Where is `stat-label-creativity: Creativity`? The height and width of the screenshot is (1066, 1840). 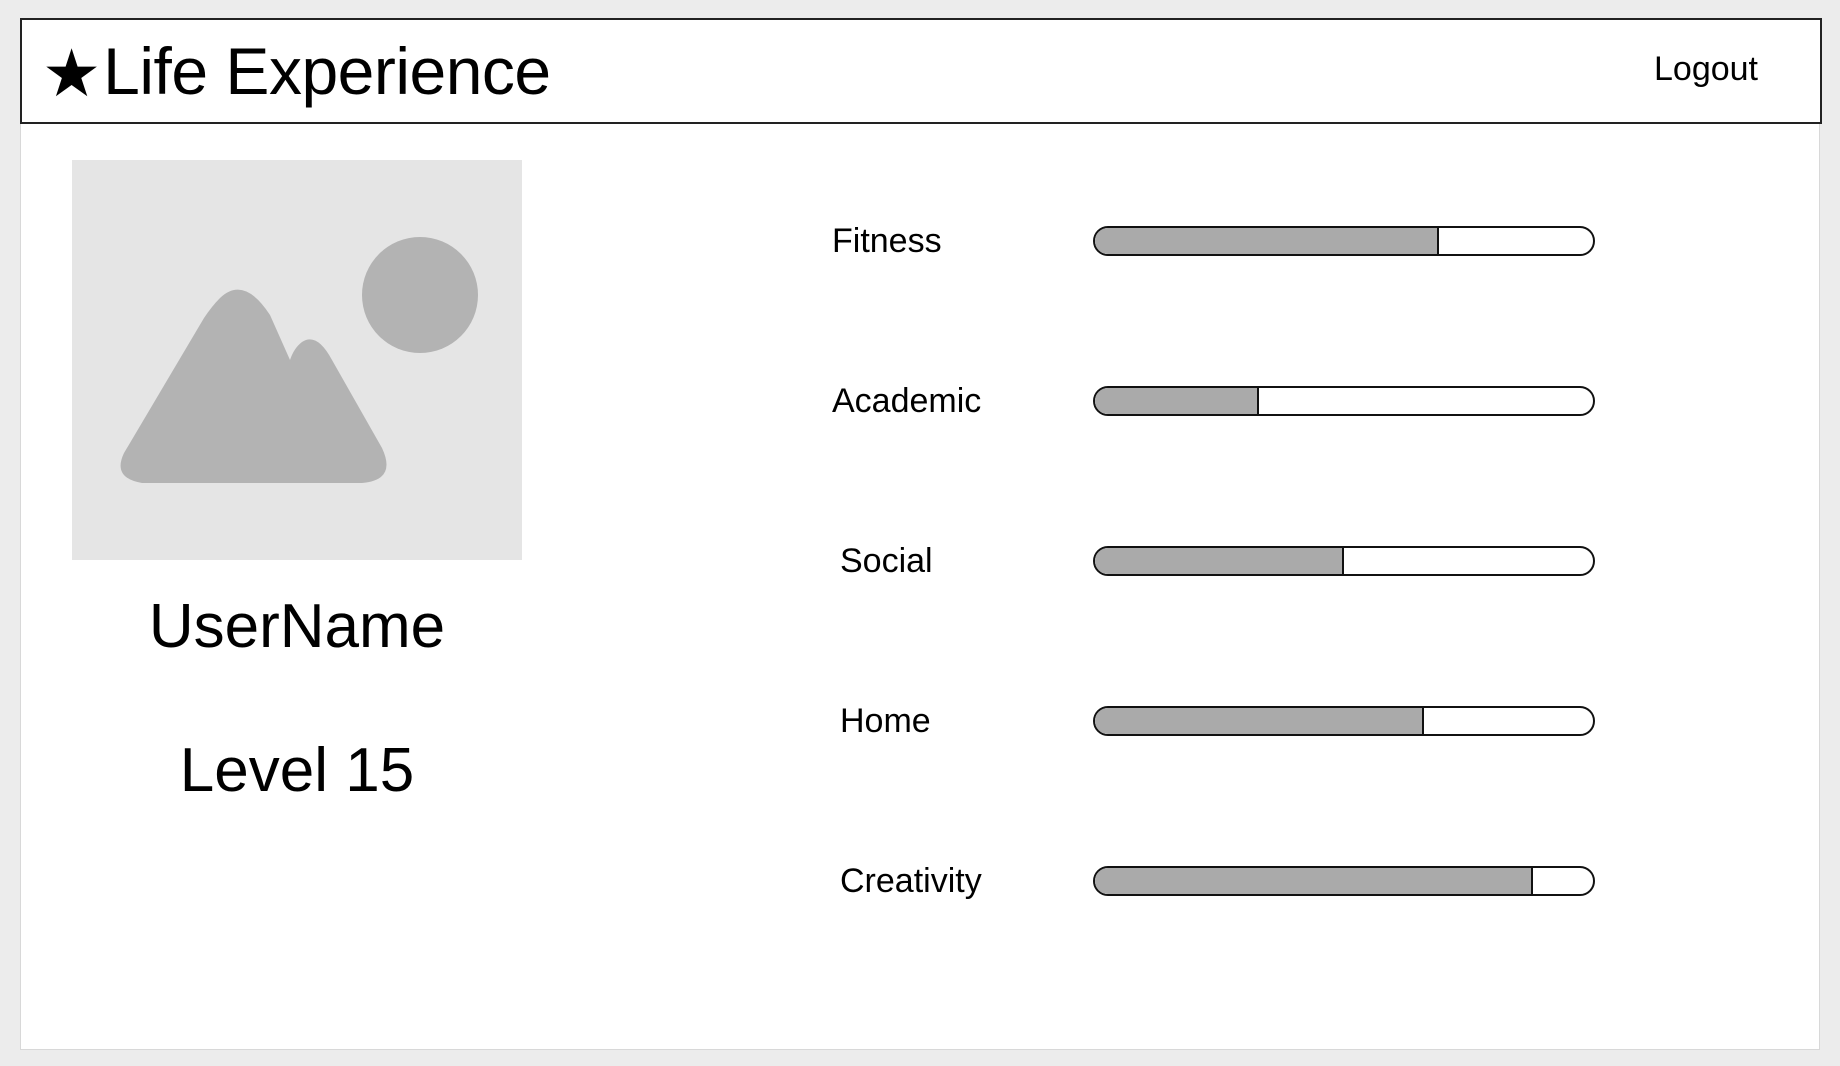 stat-label-creativity: Creativity is located at coordinates (911, 881).